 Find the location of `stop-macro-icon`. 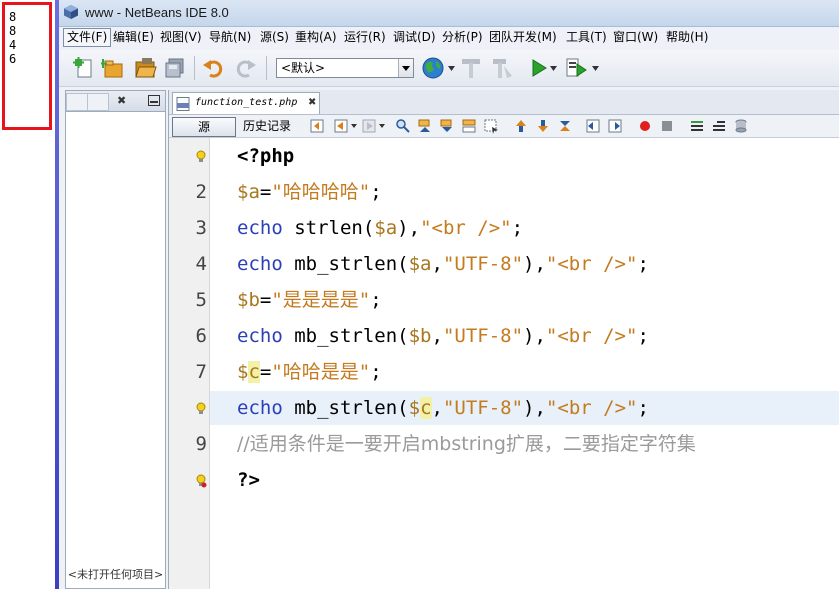

stop-macro-icon is located at coordinates (667, 126).